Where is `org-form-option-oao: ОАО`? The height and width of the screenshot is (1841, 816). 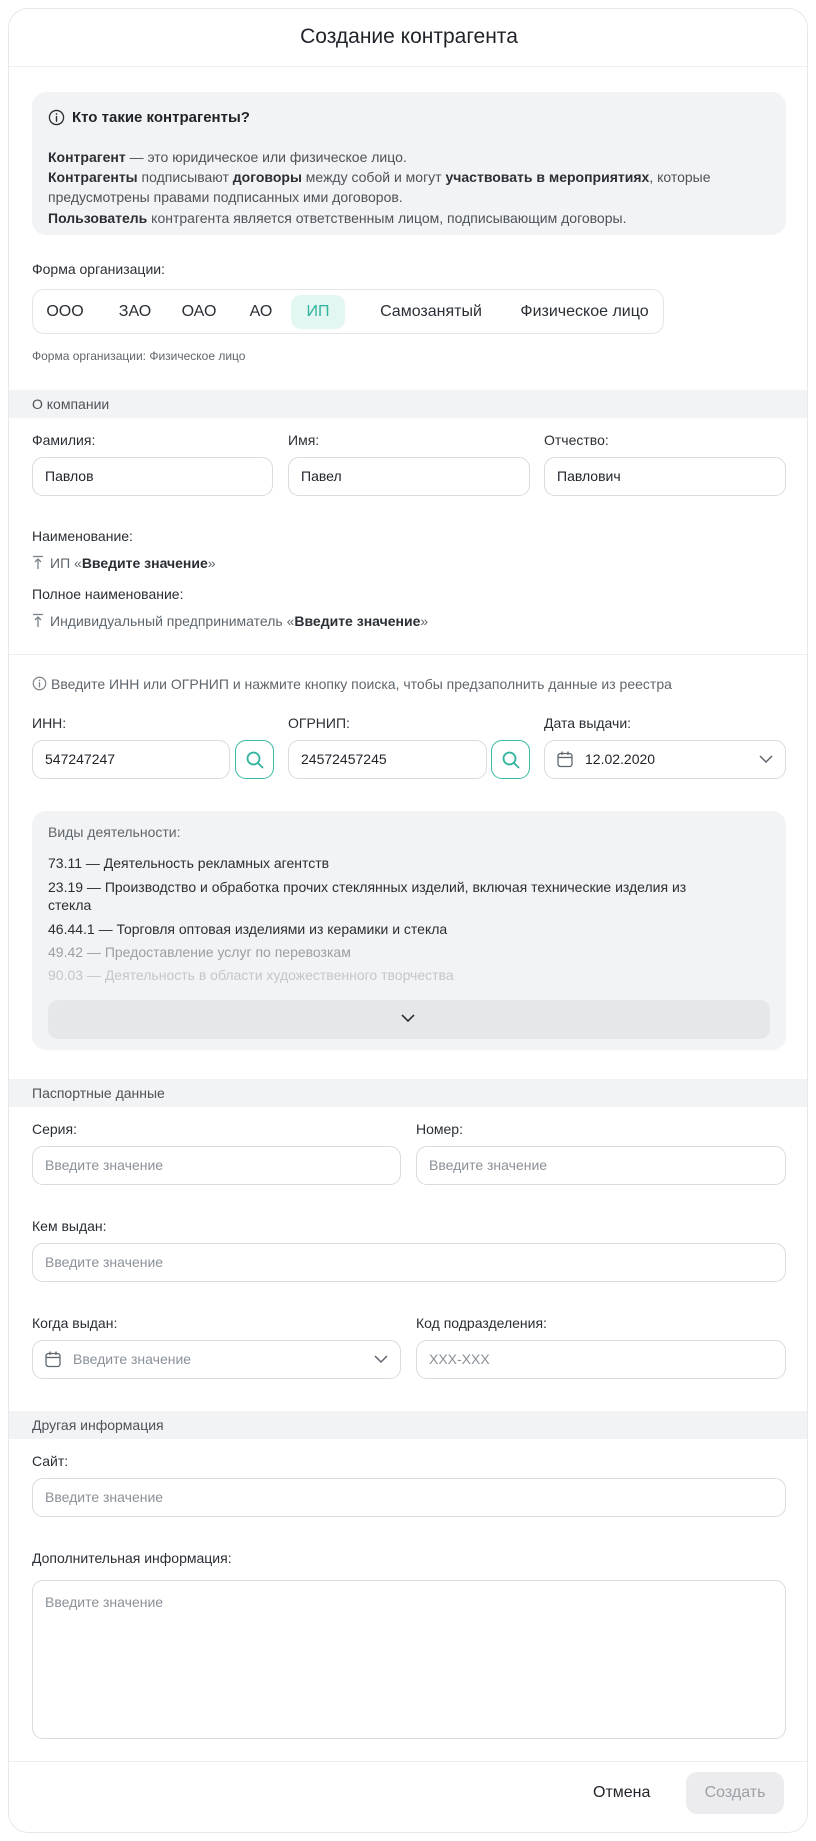
org-form-option-oao: ОАО is located at coordinates (199, 312).